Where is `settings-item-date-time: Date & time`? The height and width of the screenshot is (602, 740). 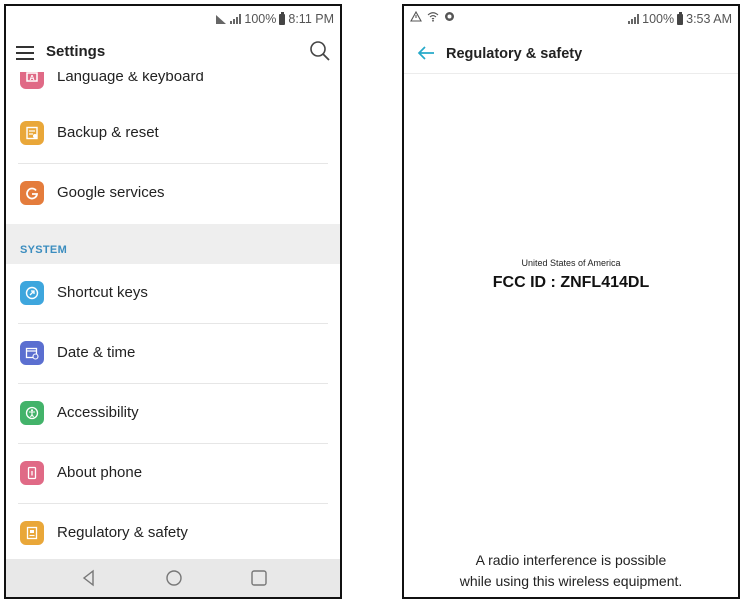 settings-item-date-time: Date & time is located at coordinates (173, 354).